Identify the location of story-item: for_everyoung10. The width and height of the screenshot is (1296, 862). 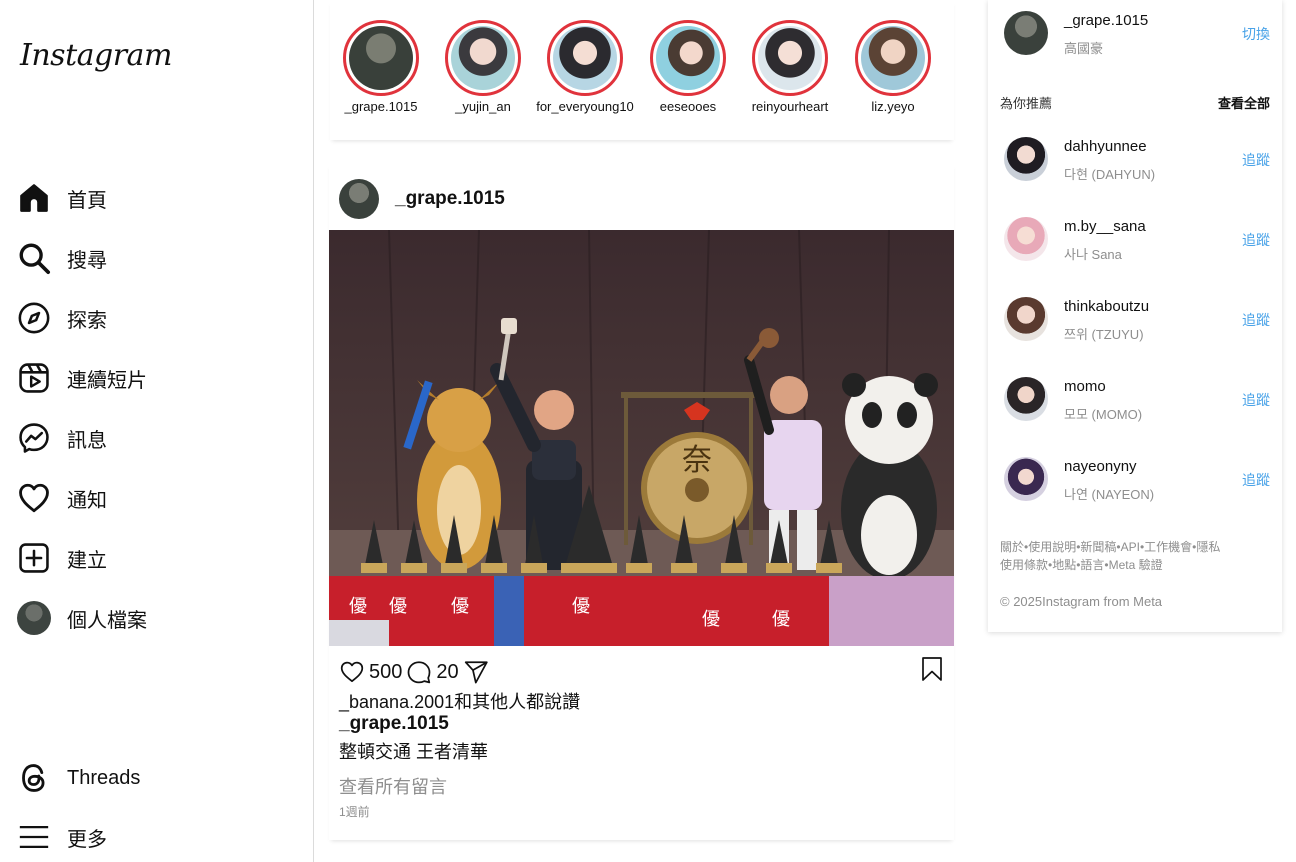
(585, 67).